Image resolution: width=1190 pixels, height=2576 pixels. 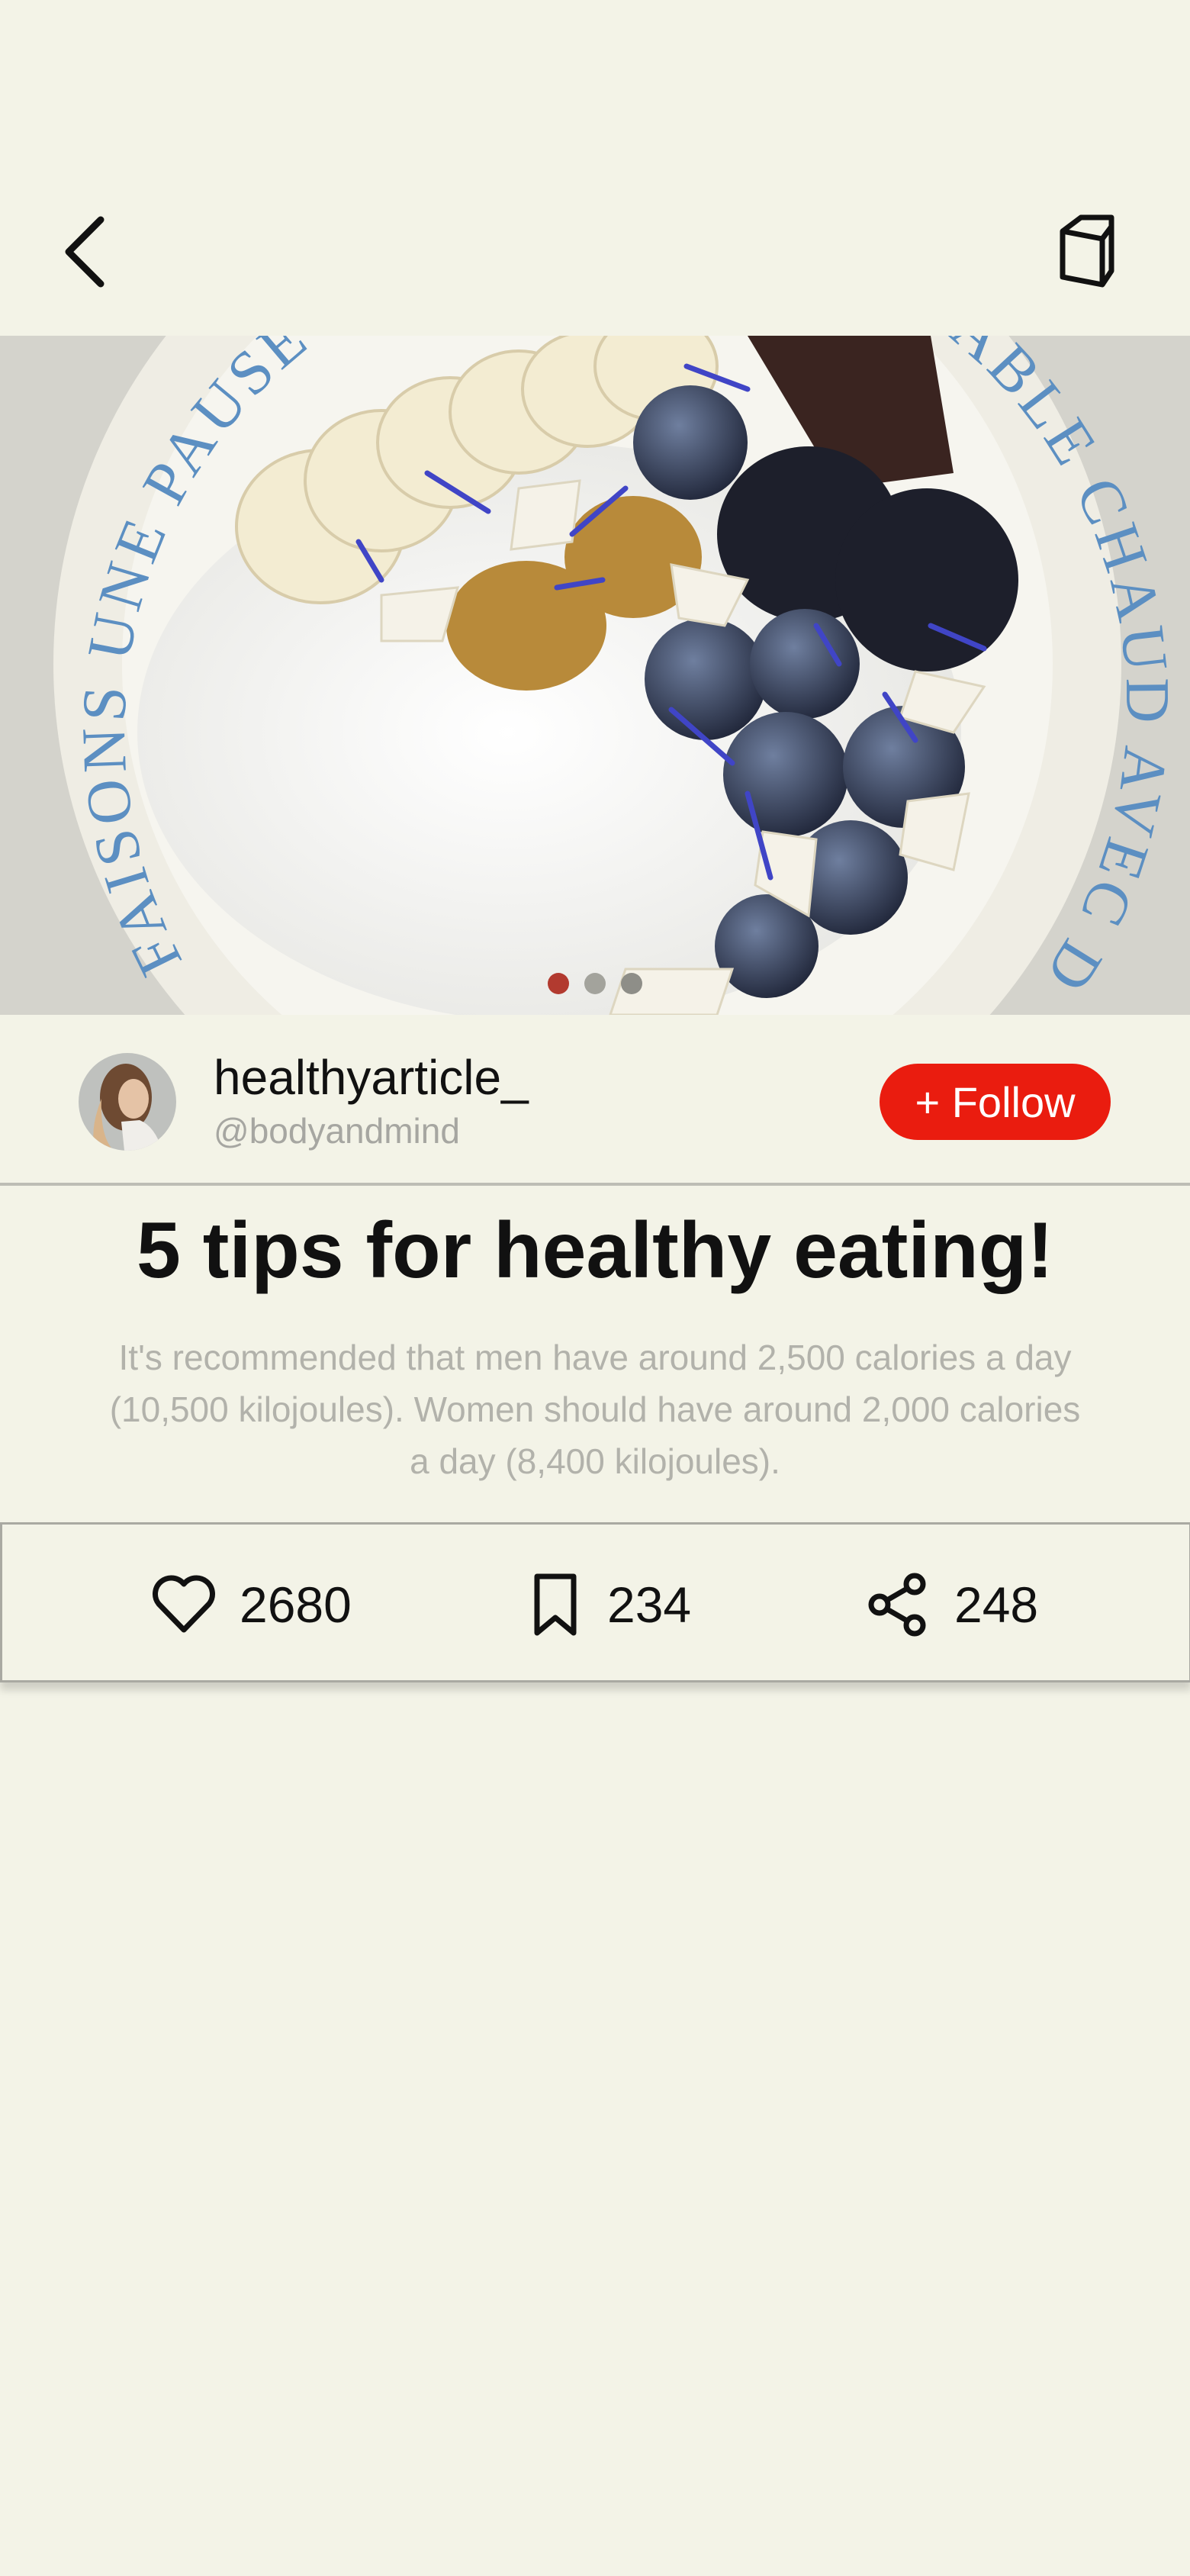 What do you see at coordinates (337, 1131) in the screenshot?
I see `author-handle: @bodyandmind` at bounding box center [337, 1131].